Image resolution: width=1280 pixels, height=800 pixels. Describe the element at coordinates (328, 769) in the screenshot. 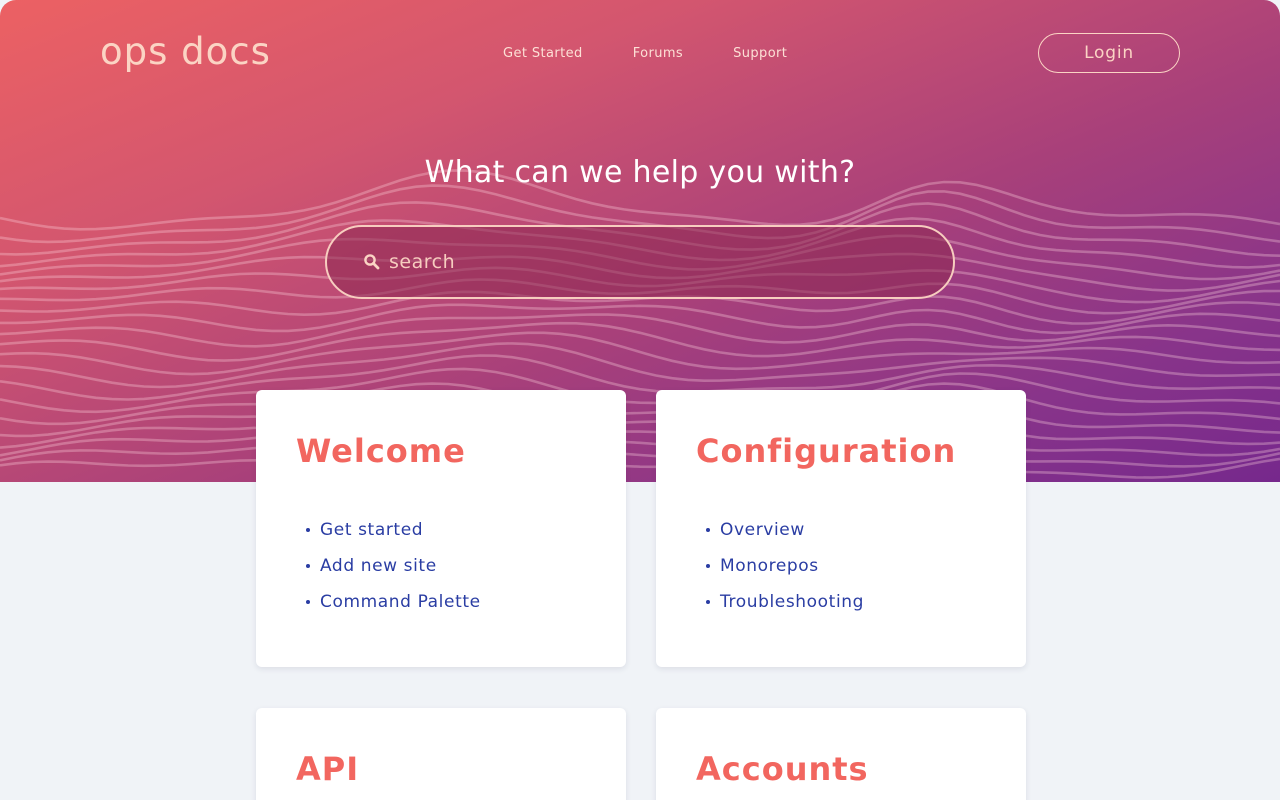

I see `card-title-api: API` at that location.